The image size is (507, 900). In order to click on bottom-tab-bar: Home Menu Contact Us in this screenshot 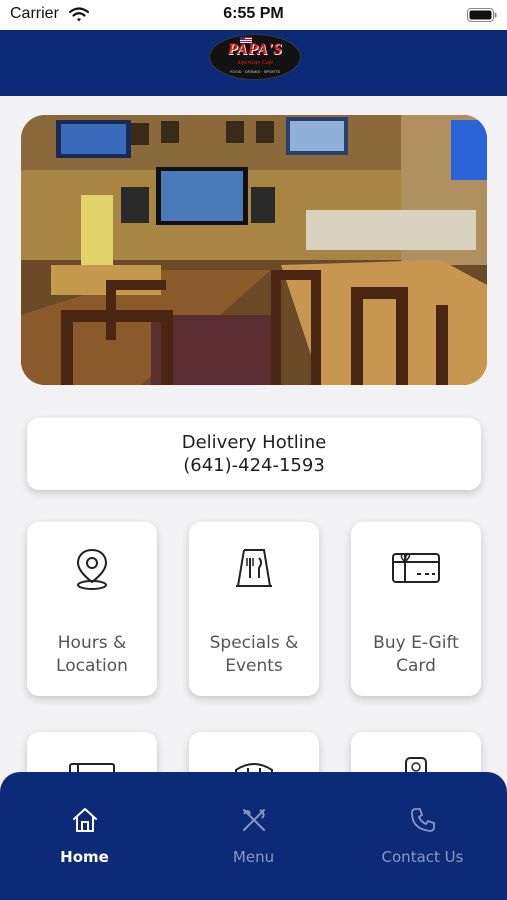, I will do `click(253, 836)`.